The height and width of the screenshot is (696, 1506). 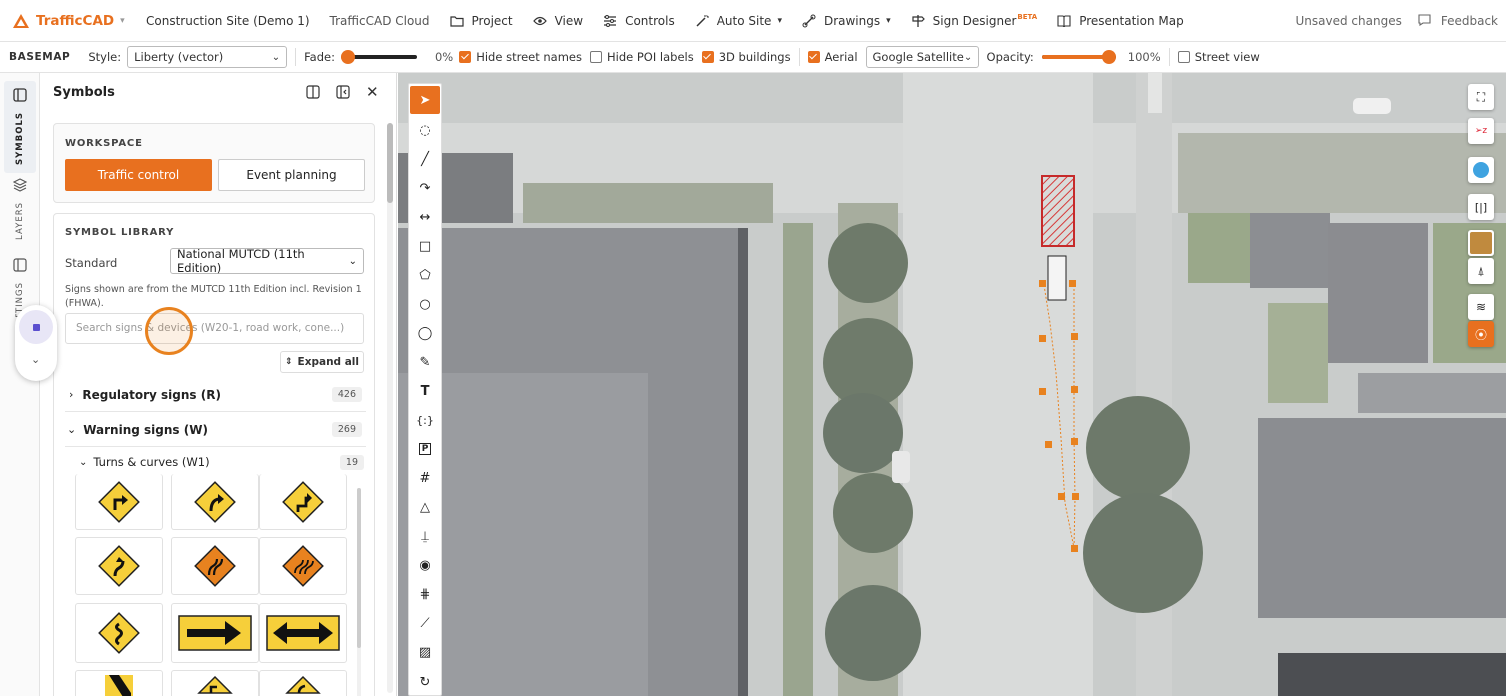 I want to click on sign-tile-double-reverse-orange, so click(x=215, y=566).